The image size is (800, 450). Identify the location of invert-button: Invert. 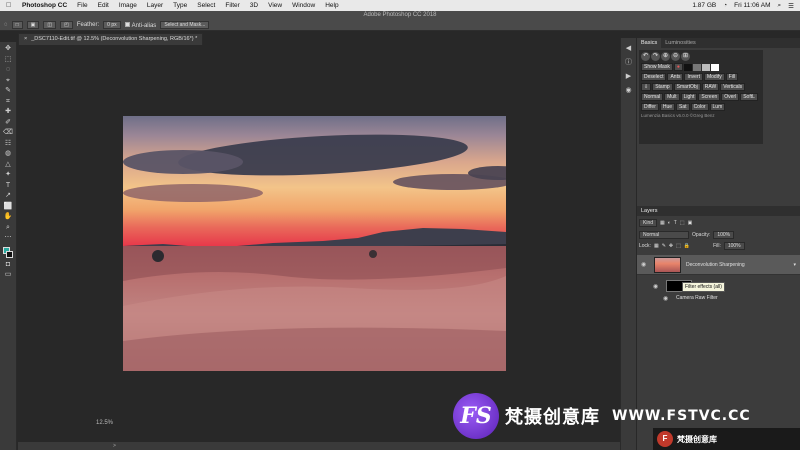
(693, 77).